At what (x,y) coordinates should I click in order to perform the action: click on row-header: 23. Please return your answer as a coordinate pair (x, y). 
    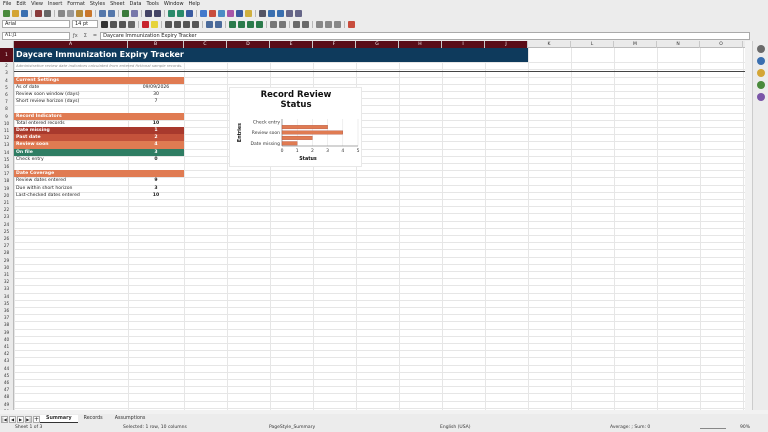
    Looking at the image, I should click on (7, 217).